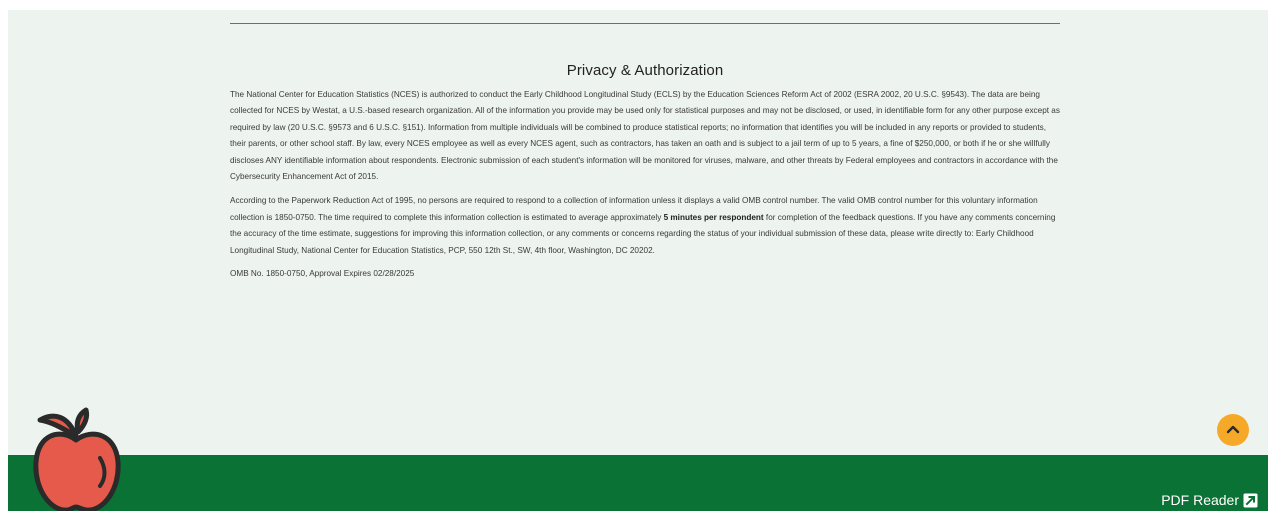 The height and width of the screenshot is (511, 1268). Describe the element at coordinates (1200, 500) in the screenshot. I see `pdf-reader-label: PDF Reader` at that location.